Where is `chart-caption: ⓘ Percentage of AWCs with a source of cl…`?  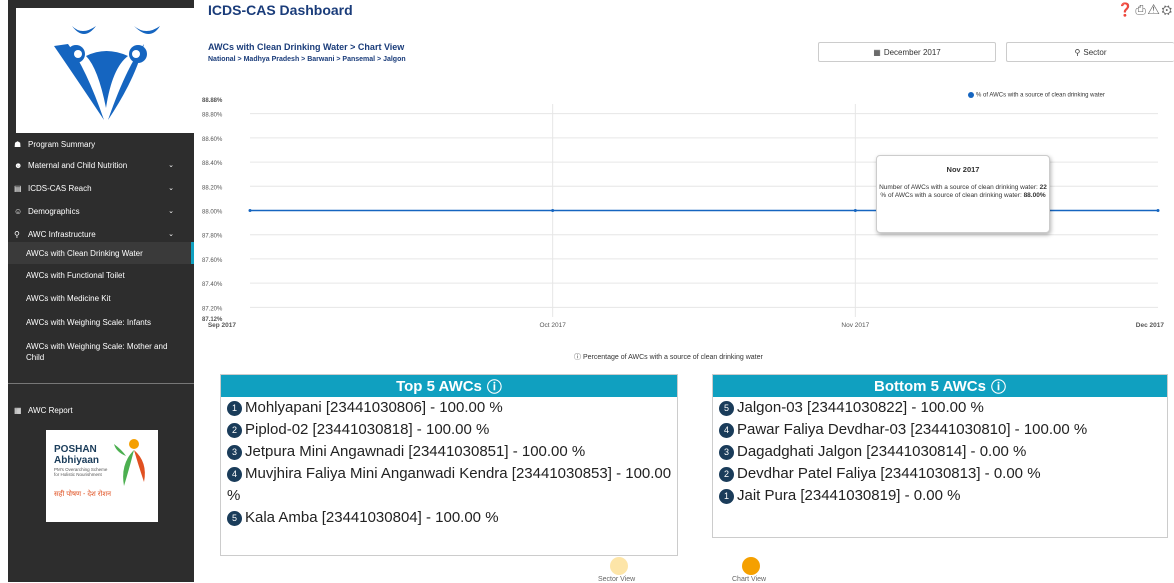
chart-caption: ⓘ Percentage of AWCs with a source of cl… is located at coordinates (668, 357).